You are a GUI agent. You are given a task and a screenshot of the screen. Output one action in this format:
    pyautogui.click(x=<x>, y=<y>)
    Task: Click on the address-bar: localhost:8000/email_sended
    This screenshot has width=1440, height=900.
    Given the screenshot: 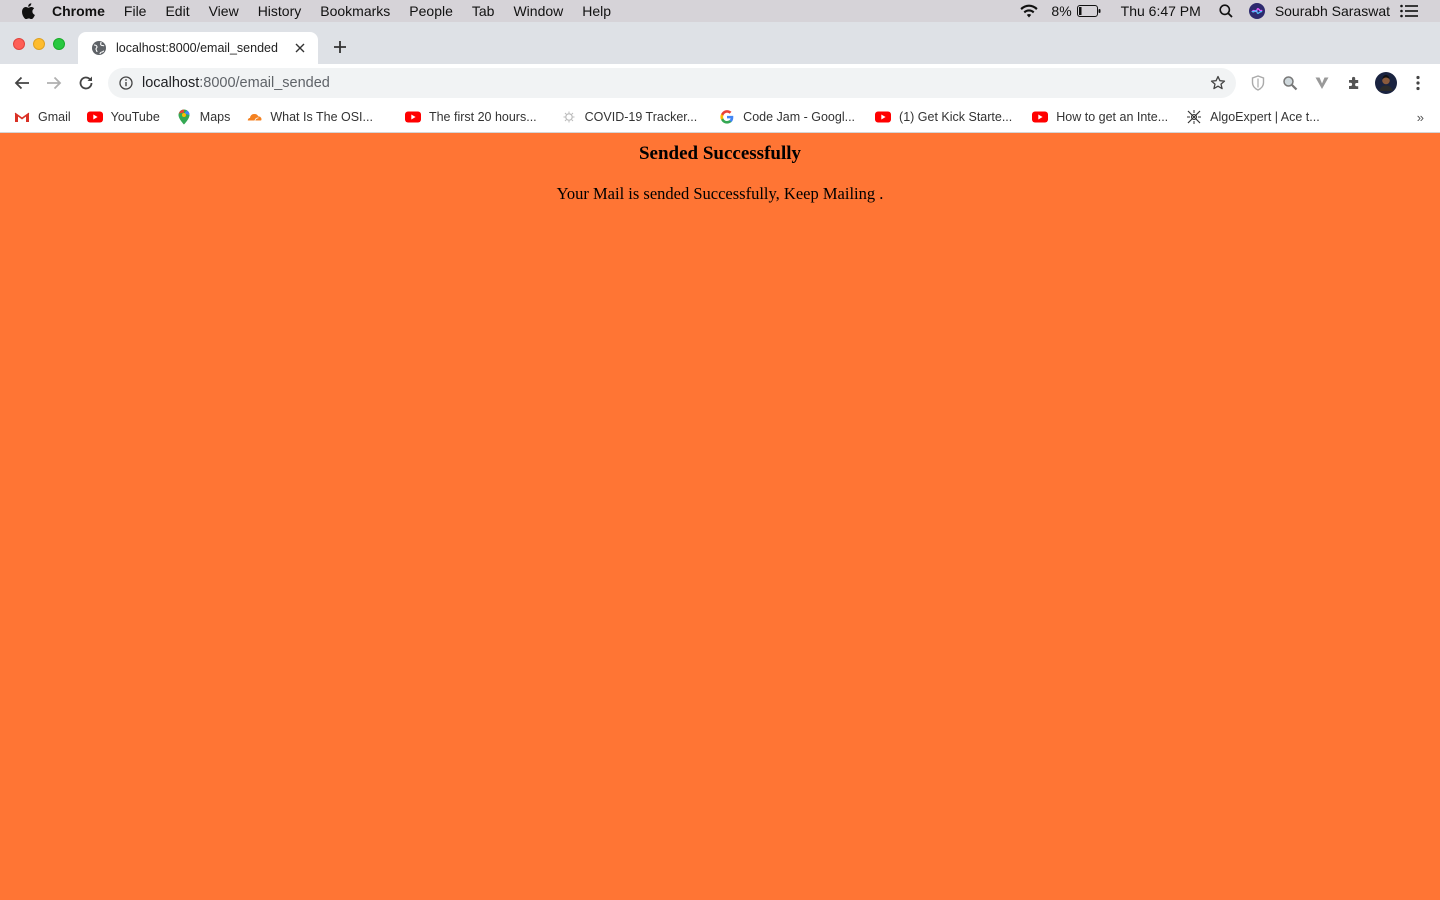 What is the action you would take?
    pyautogui.click(x=672, y=83)
    